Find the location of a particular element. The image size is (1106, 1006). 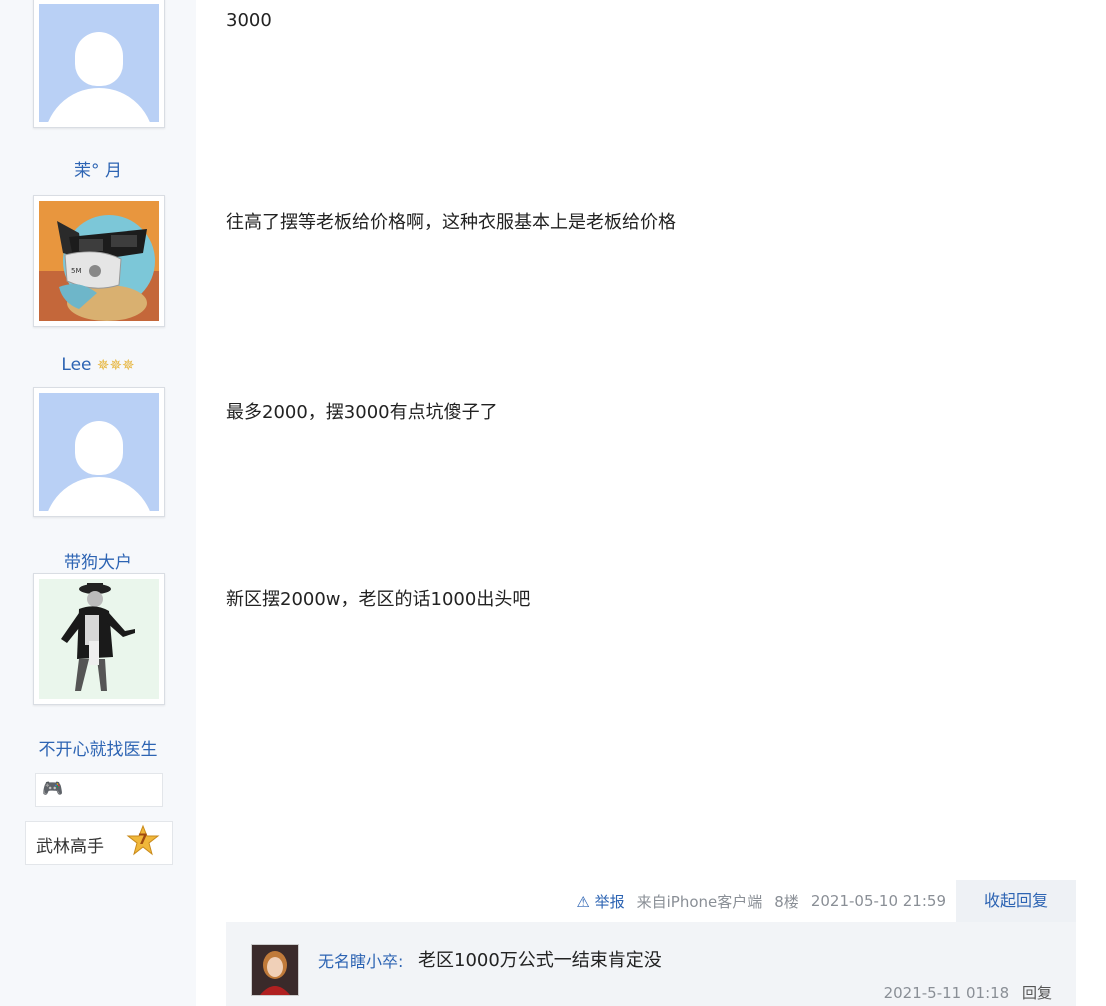

username-lee-text: Lee is located at coordinates (76, 365).